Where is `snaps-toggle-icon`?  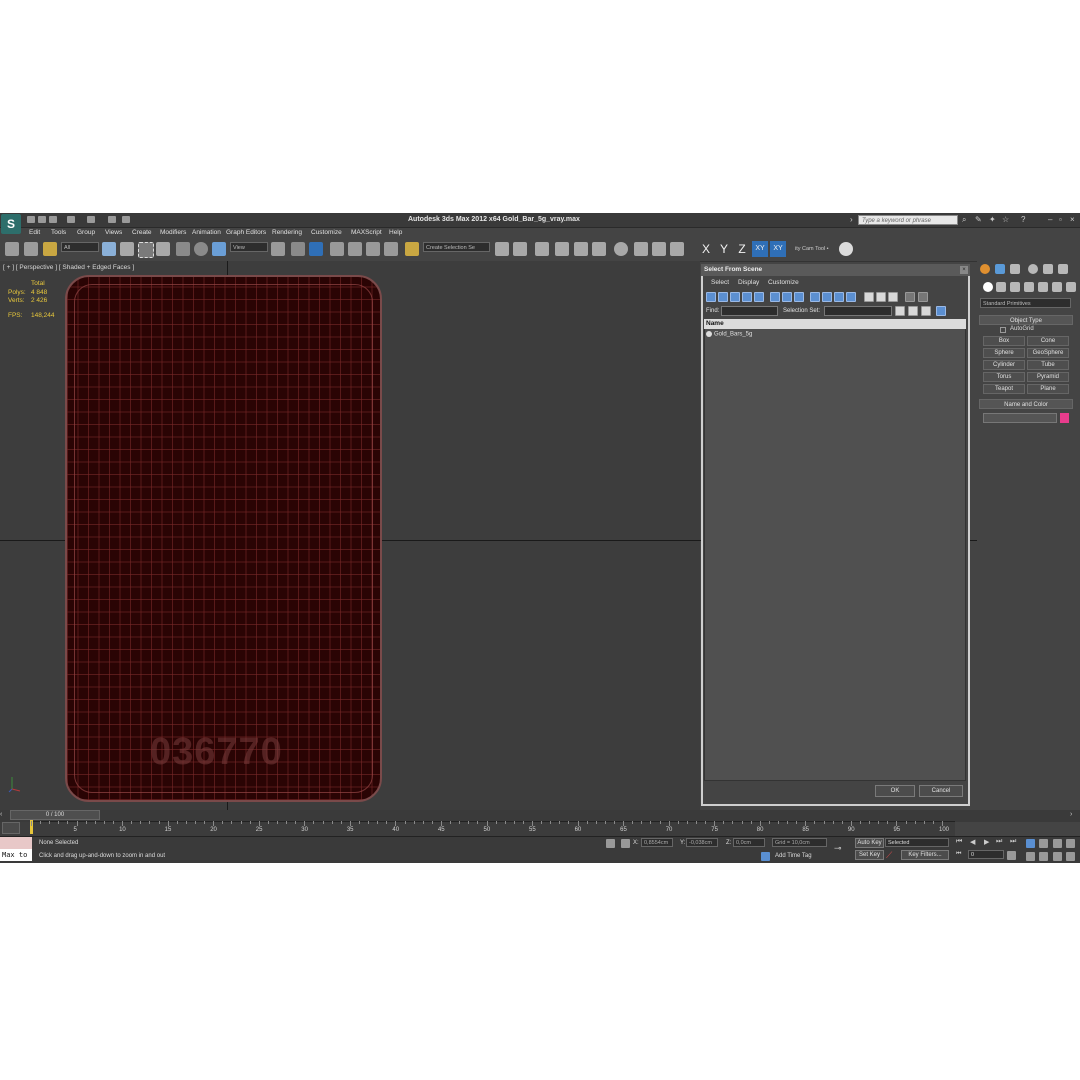
snaps-toggle-icon is located at coordinates (337, 249).